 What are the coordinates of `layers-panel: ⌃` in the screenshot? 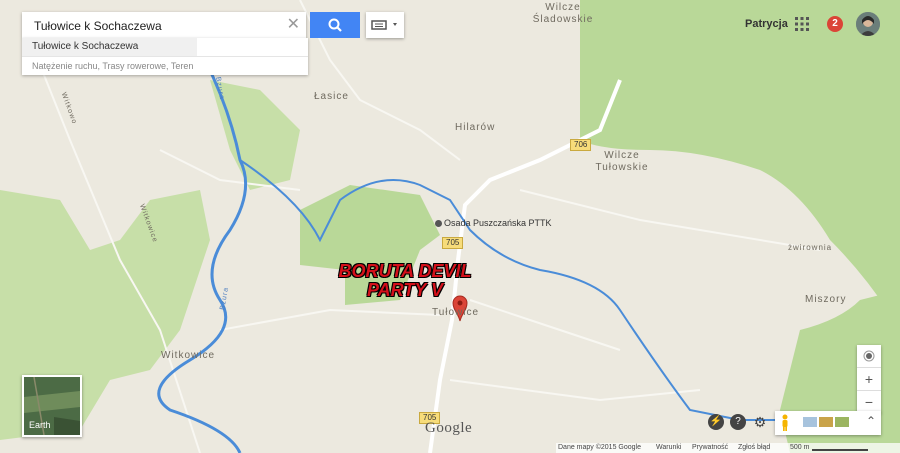 It's located at (828, 423).